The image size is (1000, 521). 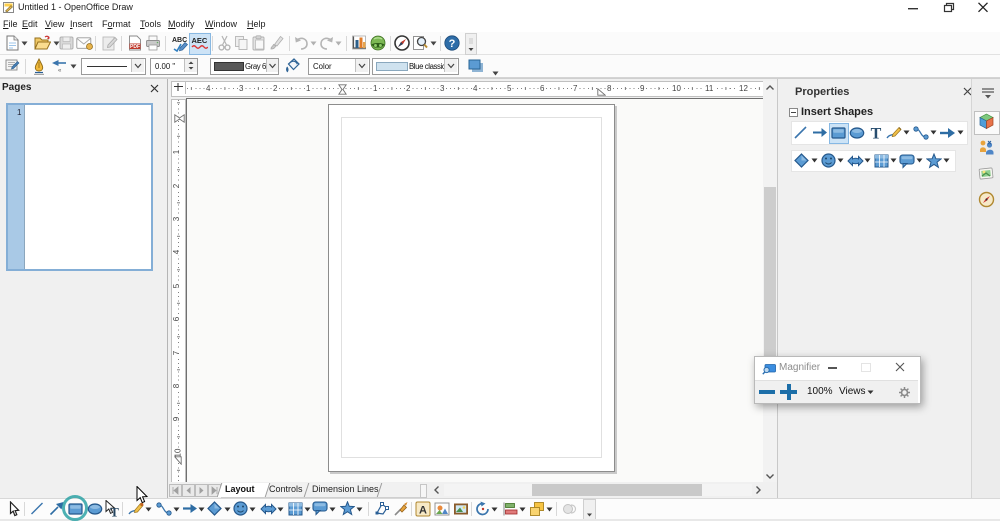 What do you see at coordinates (423, 511) in the screenshot?
I see `svg-text: A` at bounding box center [423, 511].